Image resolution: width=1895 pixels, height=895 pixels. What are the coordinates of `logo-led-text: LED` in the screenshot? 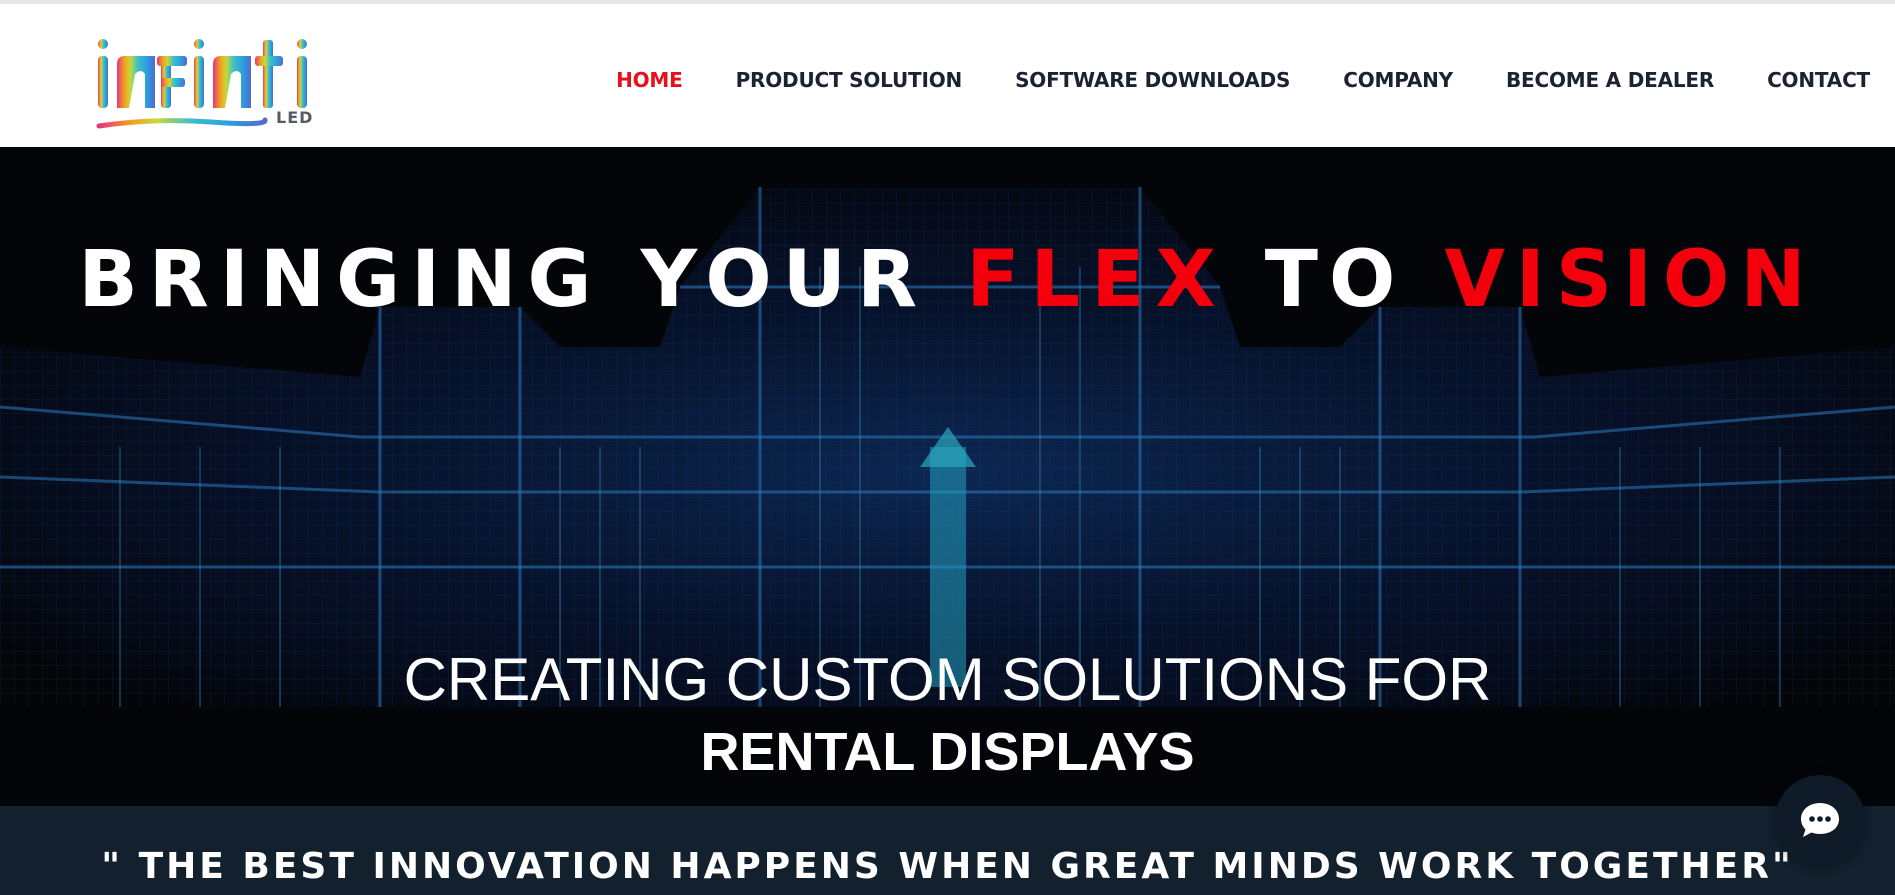 It's located at (295, 117).